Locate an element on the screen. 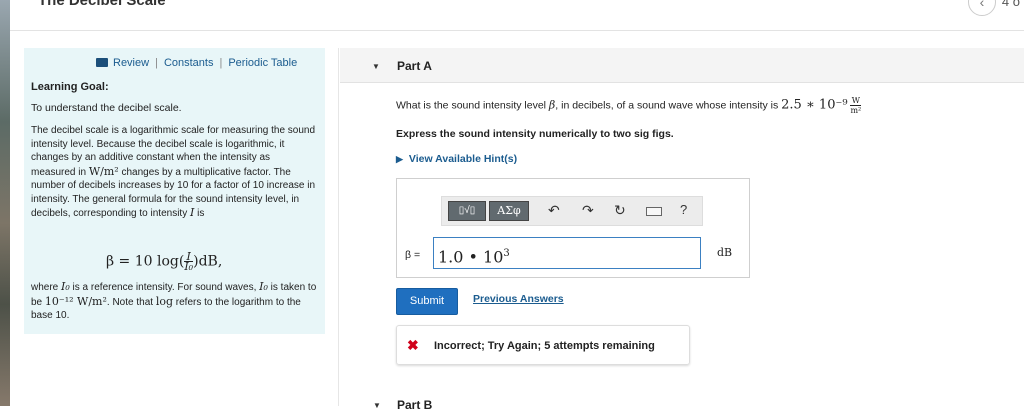 Image resolution: width=1024 pixels, height=412 pixels. answer-base: 1.0 • 10 is located at coordinates (471, 257).